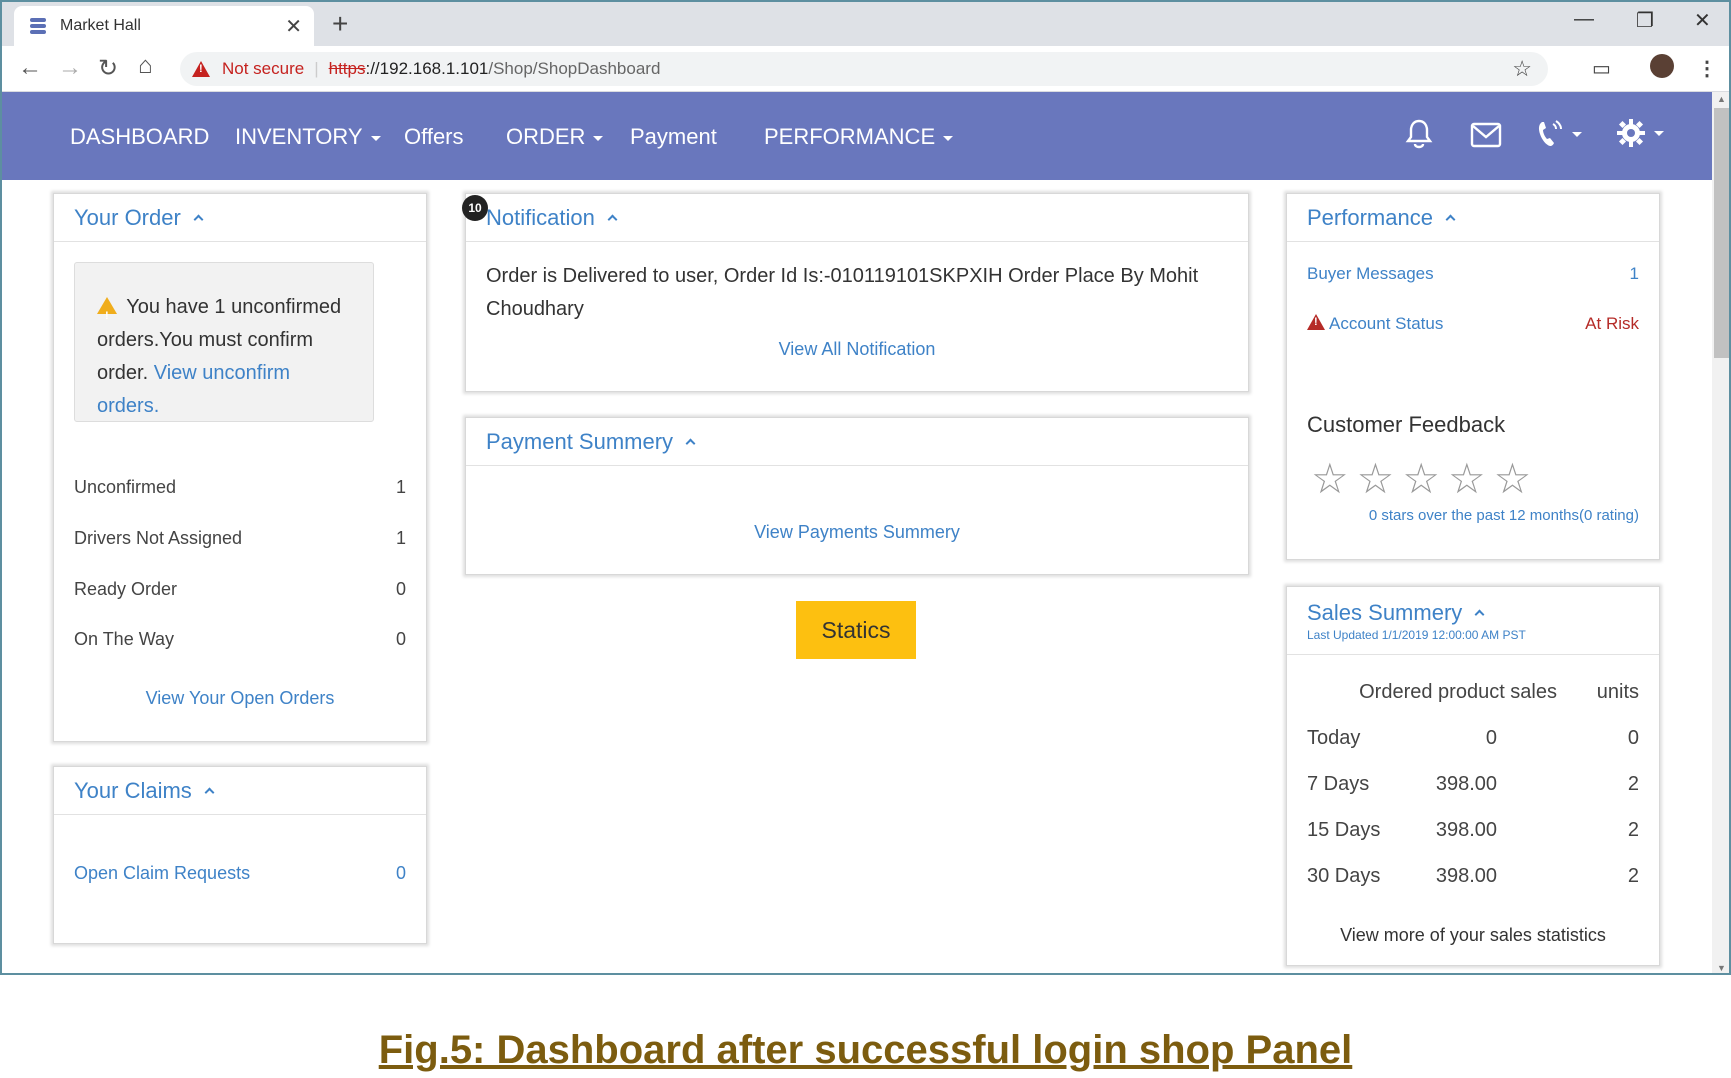 The width and height of the screenshot is (1731, 1078). What do you see at coordinates (673, 137) in the screenshot?
I see `nav-payment: Payment` at bounding box center [673, 137].